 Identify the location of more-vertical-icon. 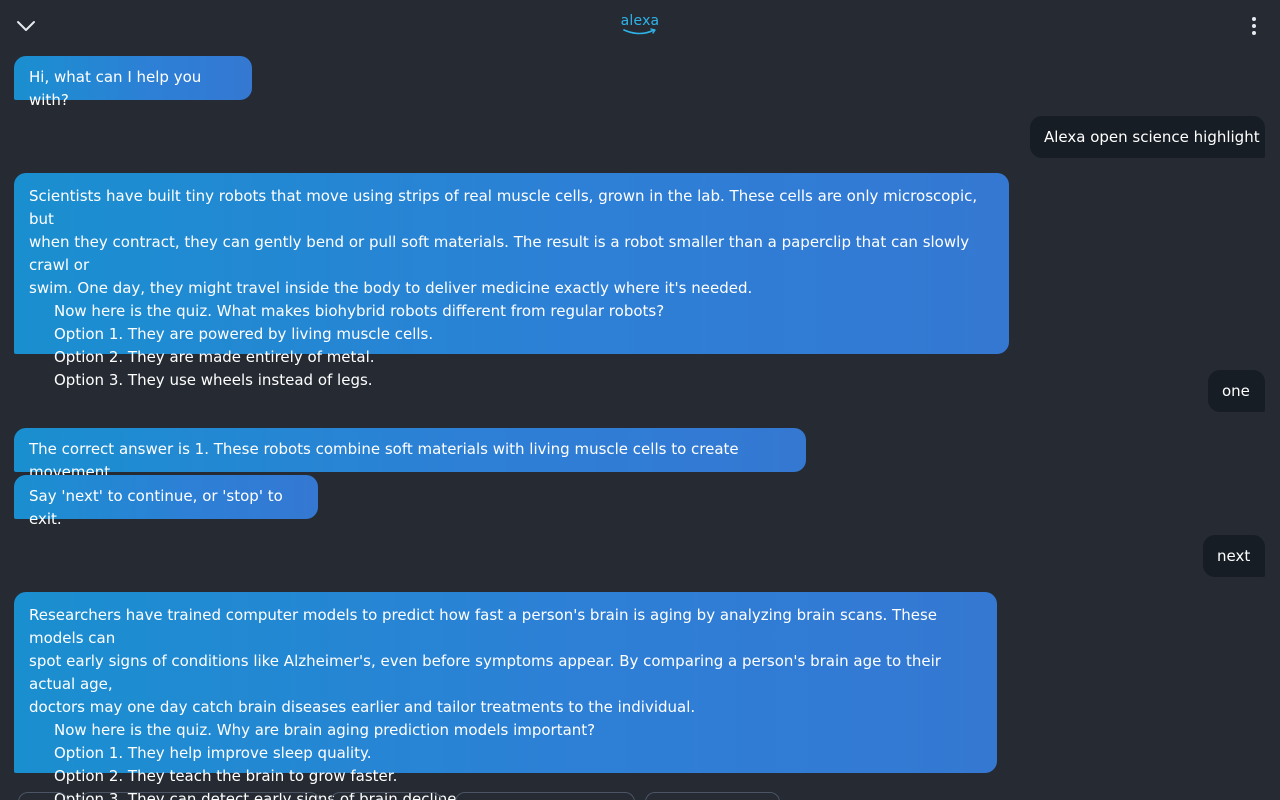
(1254, 26).